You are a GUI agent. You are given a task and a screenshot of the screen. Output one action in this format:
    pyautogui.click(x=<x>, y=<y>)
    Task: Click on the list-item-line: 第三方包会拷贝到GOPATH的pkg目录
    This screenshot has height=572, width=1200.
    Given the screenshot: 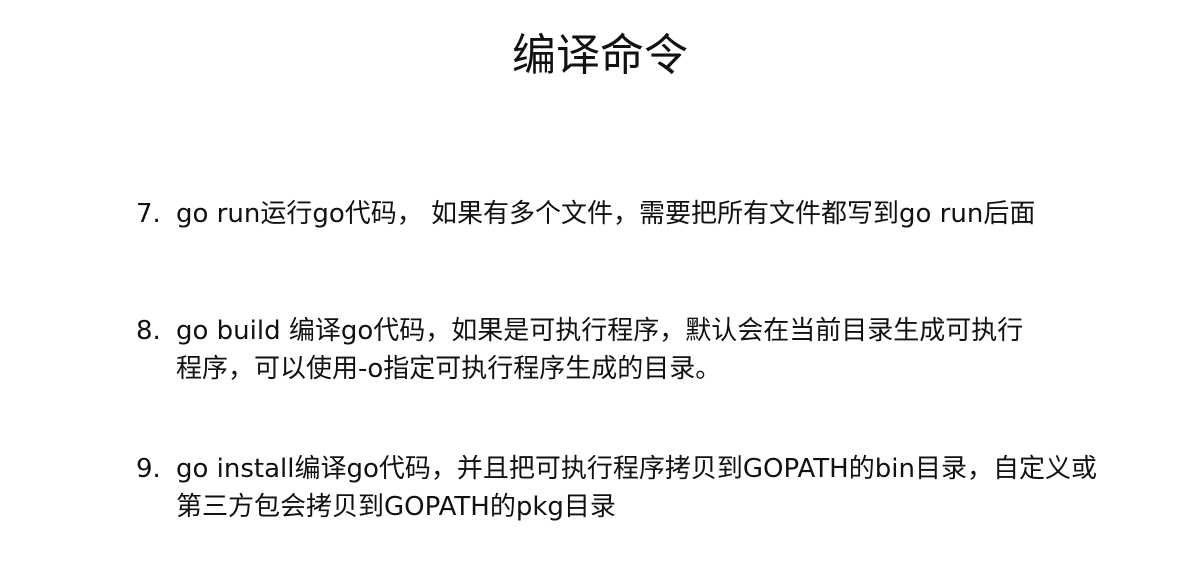 What is the action you would take?
    pyautogui.click(x=396, y=507)
    